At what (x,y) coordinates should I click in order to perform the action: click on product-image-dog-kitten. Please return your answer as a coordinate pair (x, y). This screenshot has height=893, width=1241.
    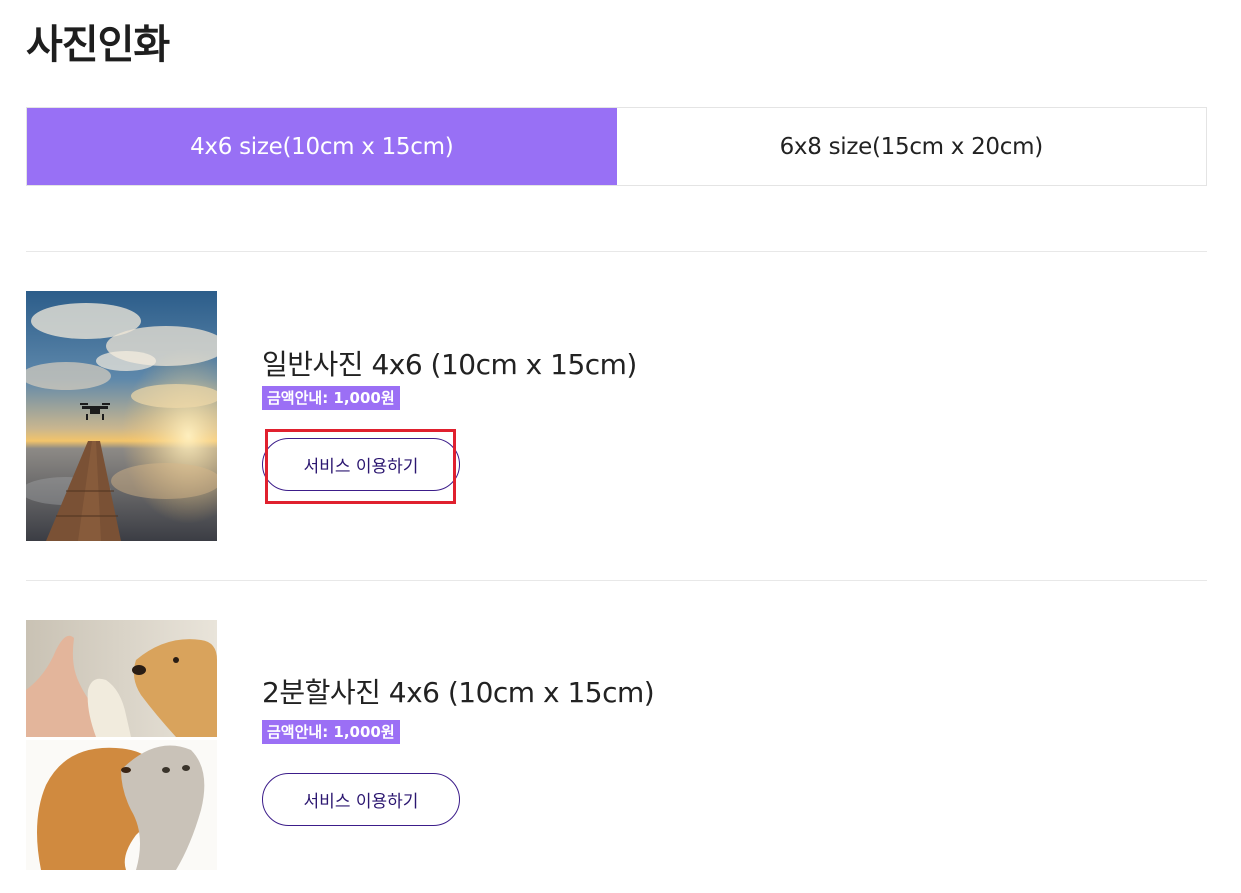
    Looking at the image, I should click on (121, 745).